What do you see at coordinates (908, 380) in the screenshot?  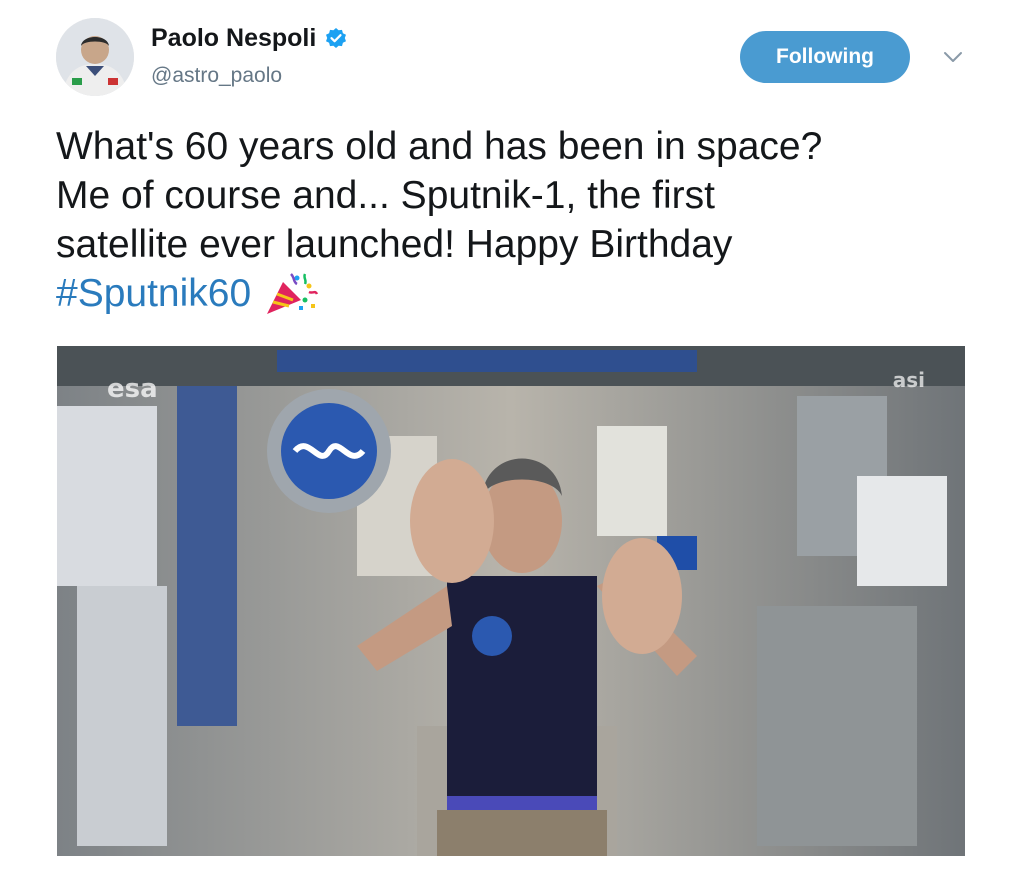 I see `asi-watermark: asi` at bounding box center [908, 380].